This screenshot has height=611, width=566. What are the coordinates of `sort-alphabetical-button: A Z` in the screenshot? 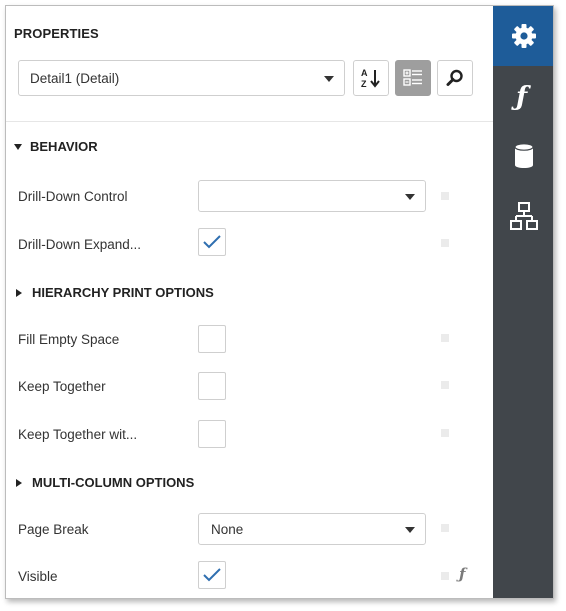 It's located at (371, 78).